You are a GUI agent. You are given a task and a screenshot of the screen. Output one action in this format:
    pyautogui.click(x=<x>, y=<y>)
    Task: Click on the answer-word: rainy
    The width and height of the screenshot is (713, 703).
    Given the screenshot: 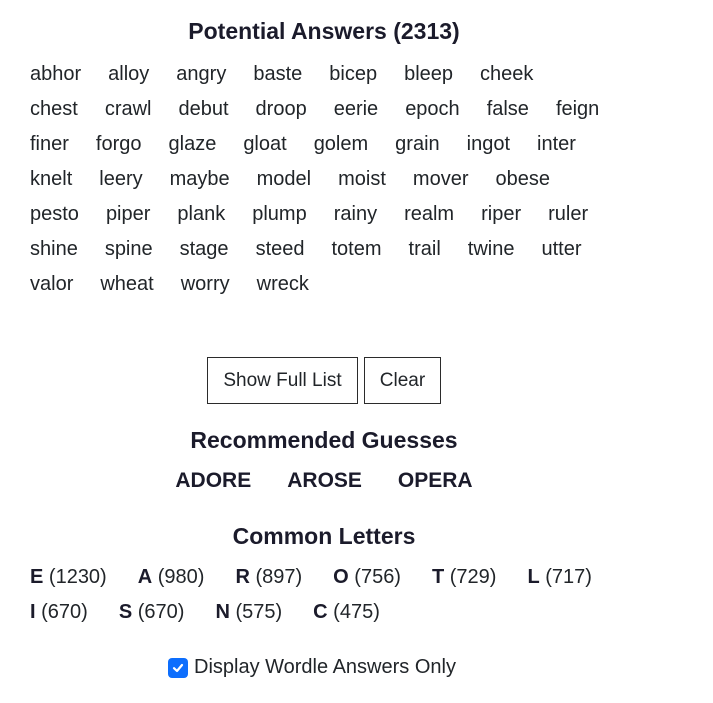 What is the action you would take?
    pyautogui.click(x=355, y=214)
    